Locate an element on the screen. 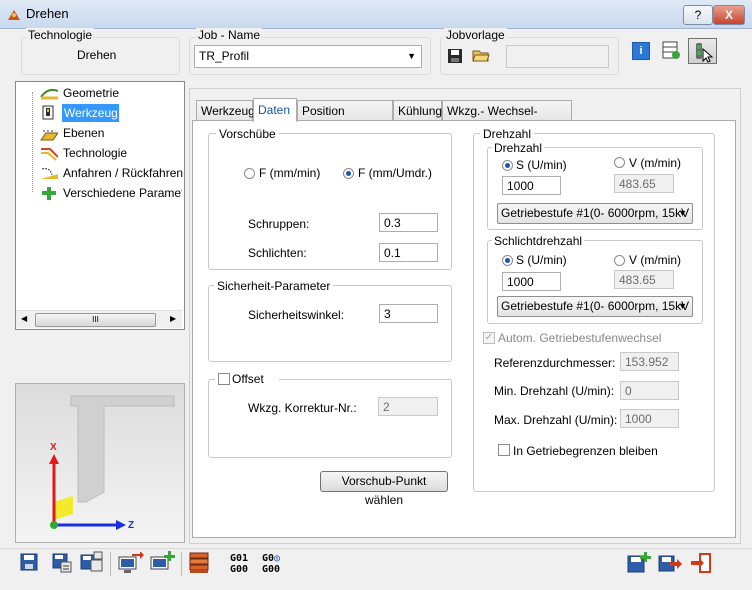  radio-v-m-min-label: V (m/min) is located at coordinates (655, 163).